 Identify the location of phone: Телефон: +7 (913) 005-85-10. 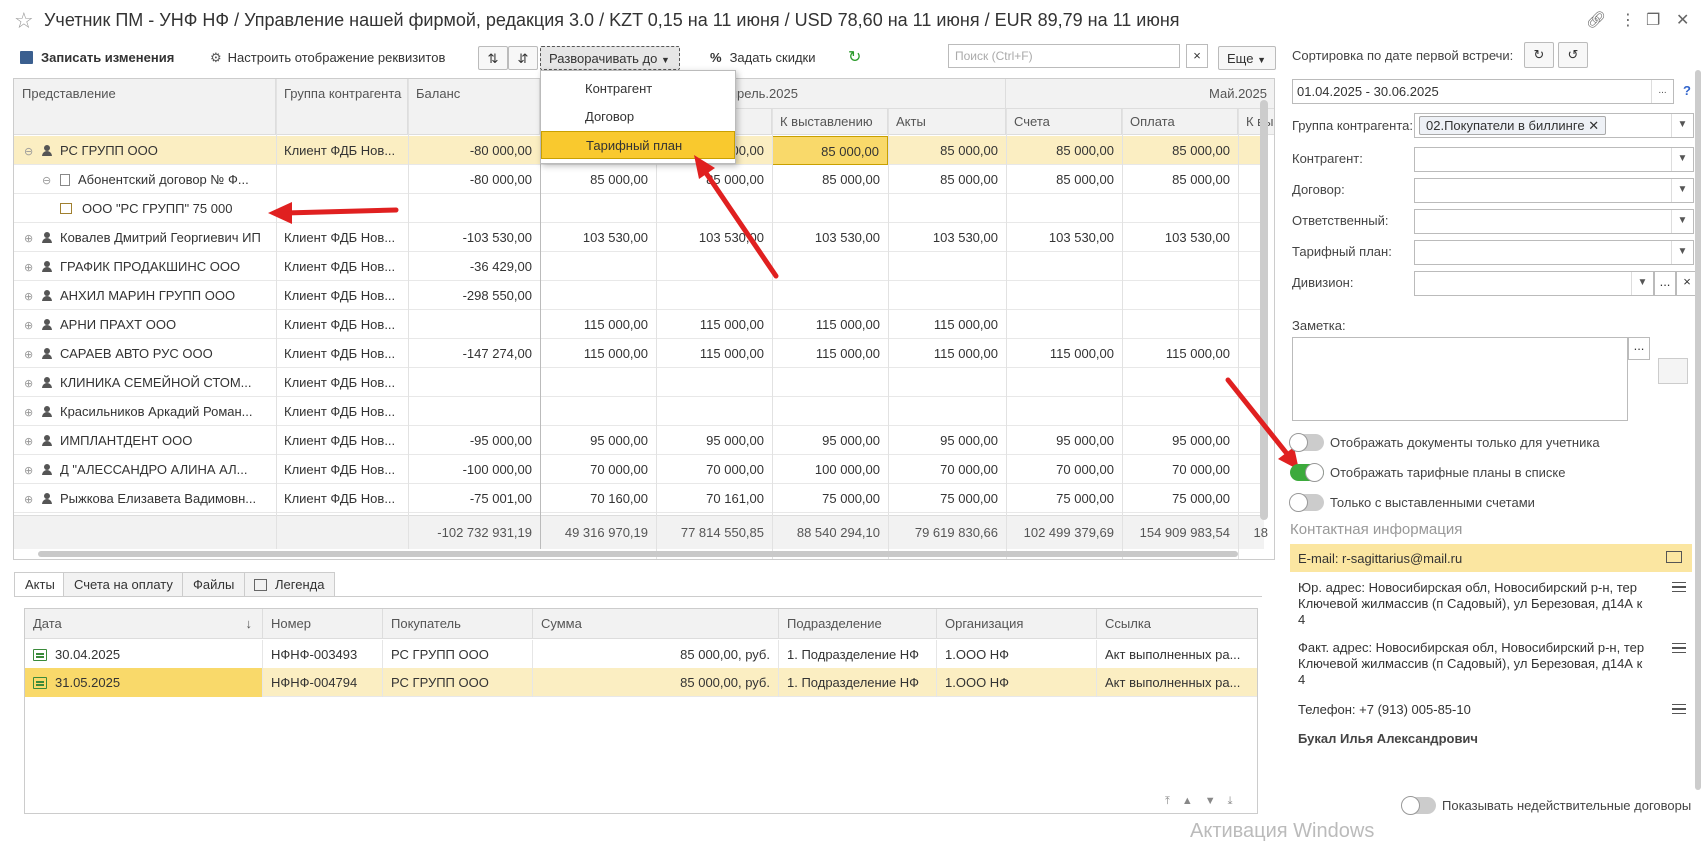
(1384, 709).